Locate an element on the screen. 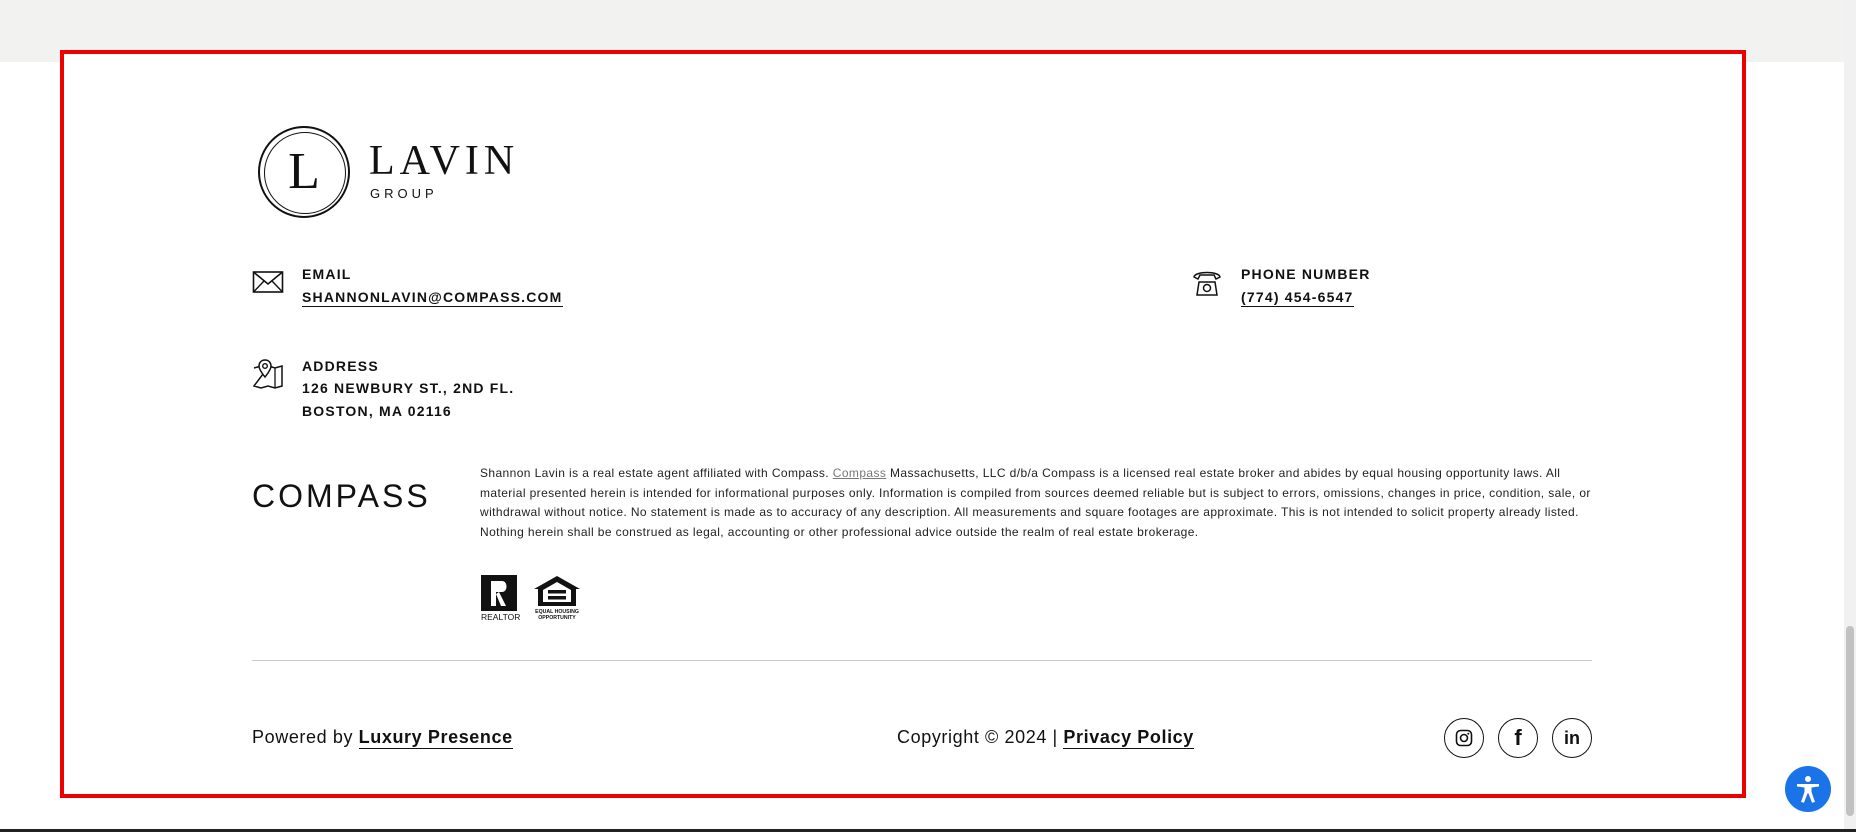 Image resolution: width=1856 pixels, height=832 pixels. accessibility-icon is located at coordinates (1808, 789).